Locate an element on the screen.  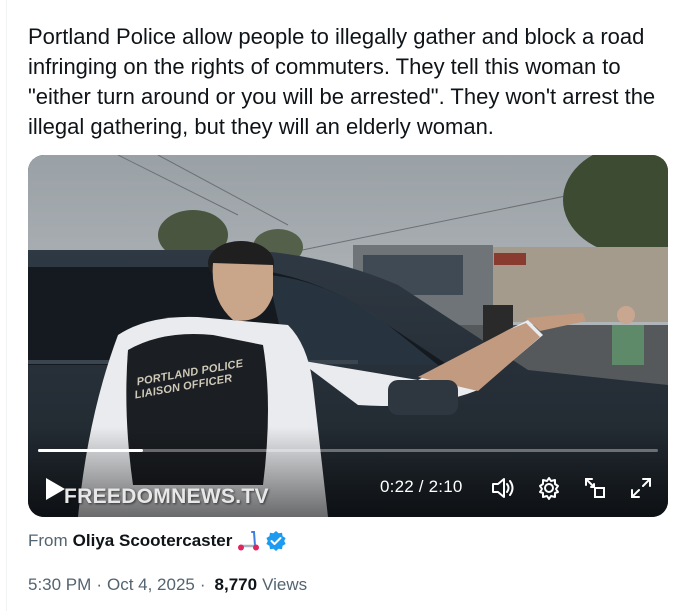
video-time-display: 0:22 / 2:10 is located at coordinates (421, 486).